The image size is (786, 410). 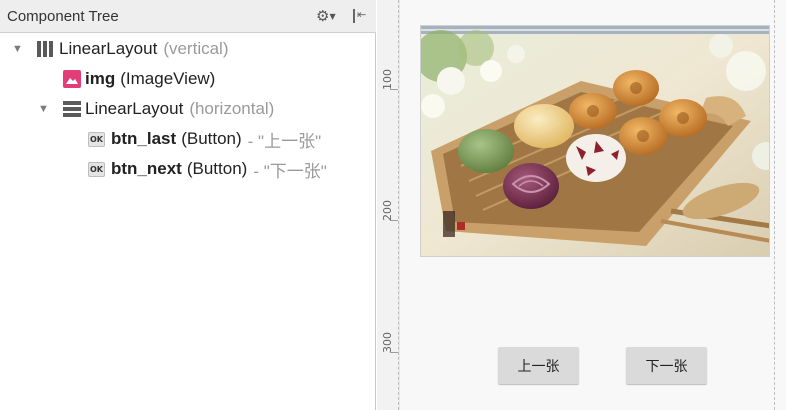 I want to click on tree-item-hint: - "下一张", so click(x=290, y=171).